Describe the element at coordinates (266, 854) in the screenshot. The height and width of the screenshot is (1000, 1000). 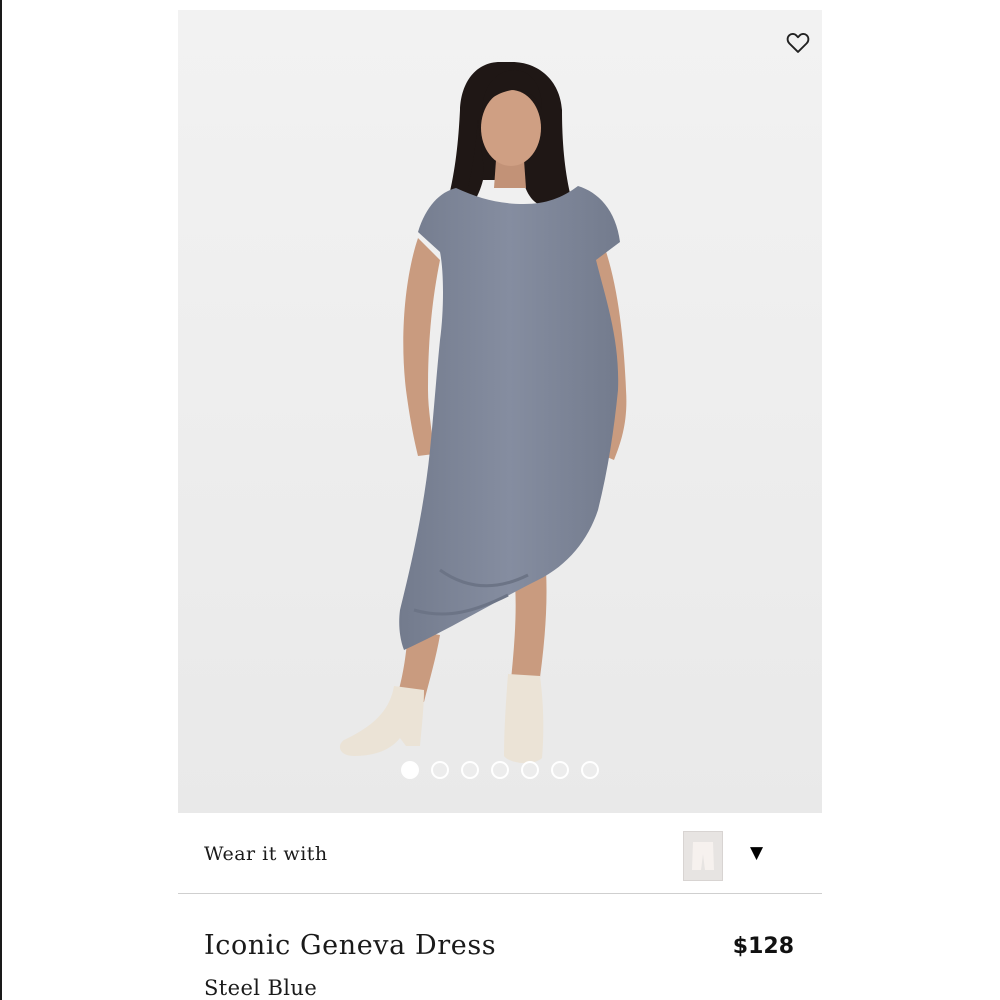
I see `wear-it-with-label: Wear it with` at that location.